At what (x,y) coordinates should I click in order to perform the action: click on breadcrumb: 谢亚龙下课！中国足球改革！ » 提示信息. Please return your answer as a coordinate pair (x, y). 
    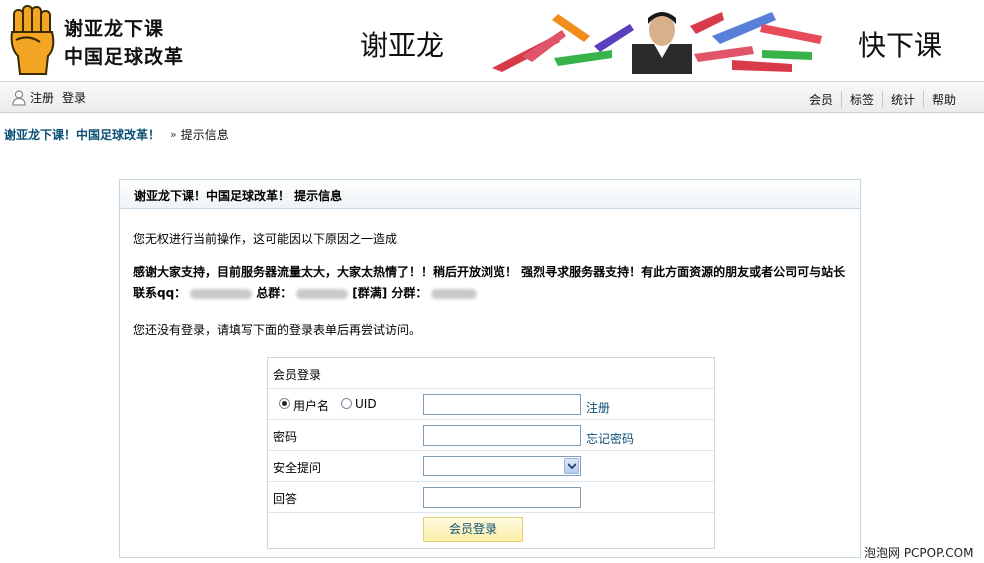
    Looking at the image, I should click on (116, 134).